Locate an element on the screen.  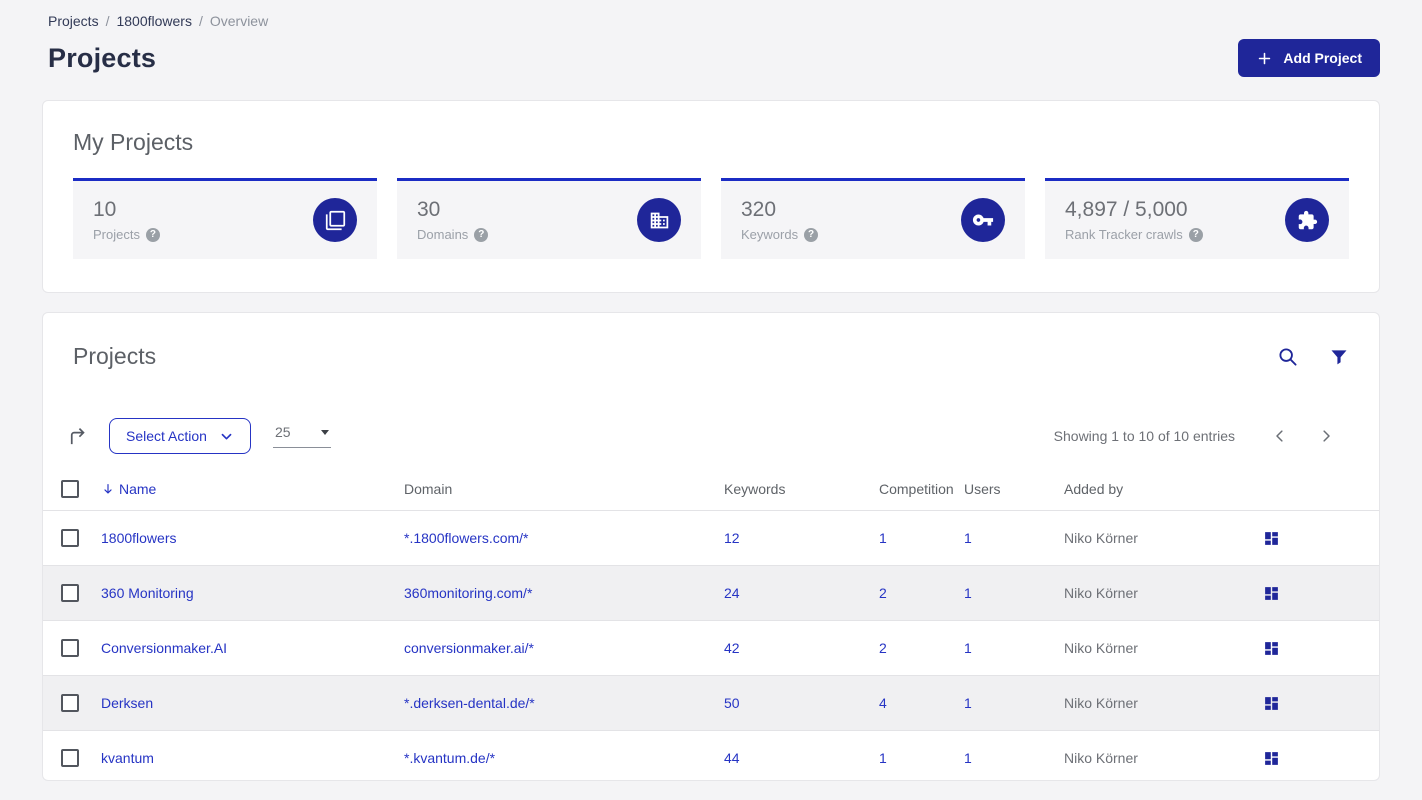
project-name-link: 1800flowers is located at coordinates (139, 538).